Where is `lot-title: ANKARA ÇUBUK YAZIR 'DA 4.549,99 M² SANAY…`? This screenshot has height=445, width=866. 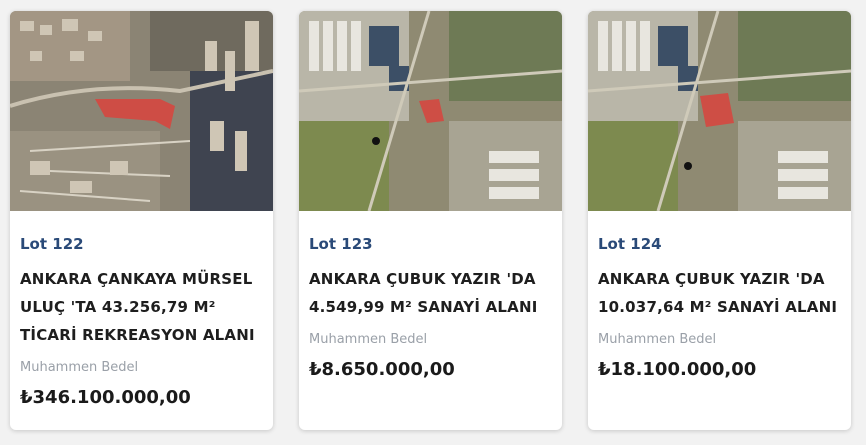 lot-title: ANKARA ÇUBUK YAZIR 'DA 4.549,99 M² SANAY… is located at coordinates (430, 293).